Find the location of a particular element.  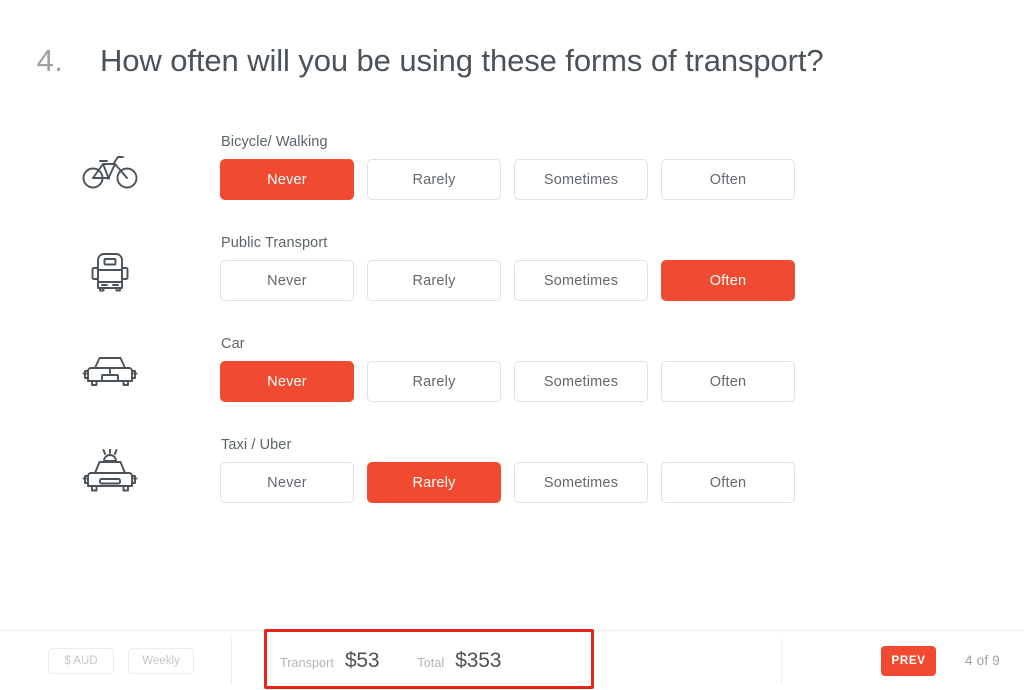

row-label: Public Transport is located at coordinates (274, 243).